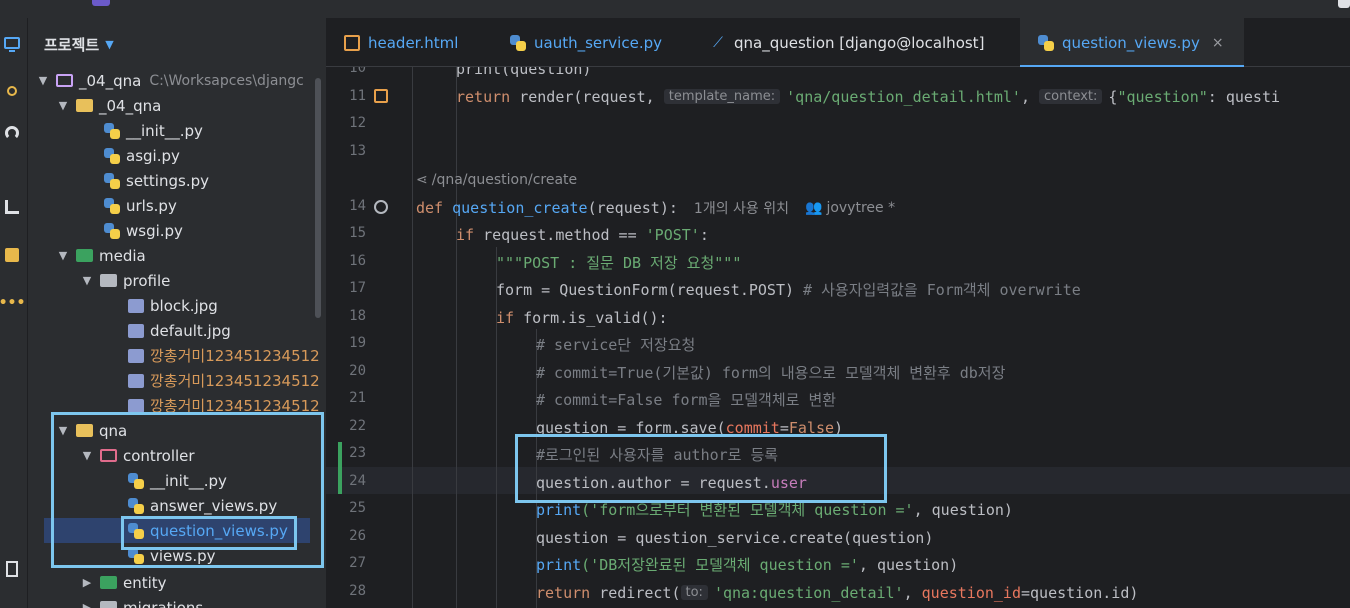 The image size is (1350, 608). Describe the element at coordinates (675, 9) in the screenshot. I see `title-bar` at that location.